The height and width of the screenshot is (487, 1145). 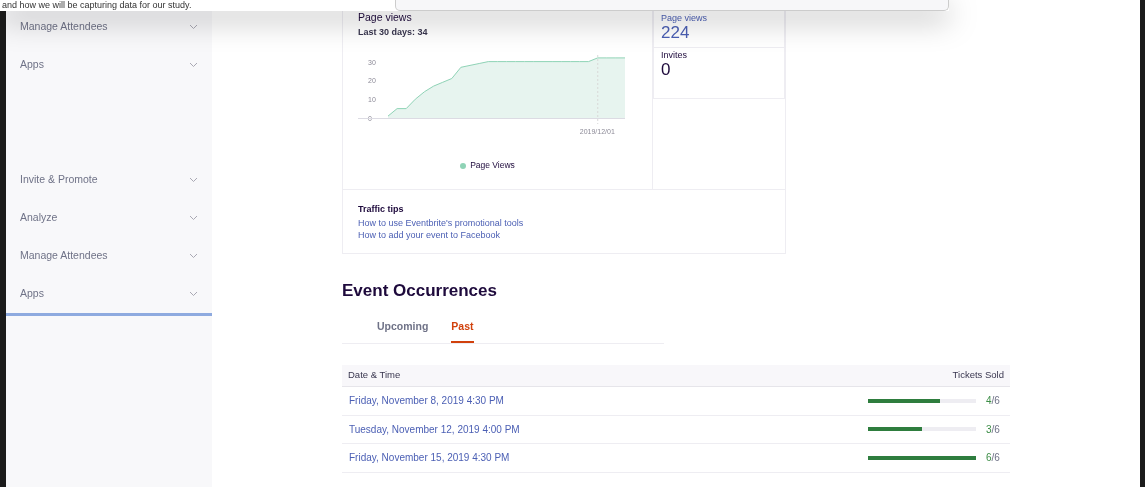 What do you see at coordinates (462, 329) in the screenshot?
I see `tab: Past` at bounding box center [462, 329].